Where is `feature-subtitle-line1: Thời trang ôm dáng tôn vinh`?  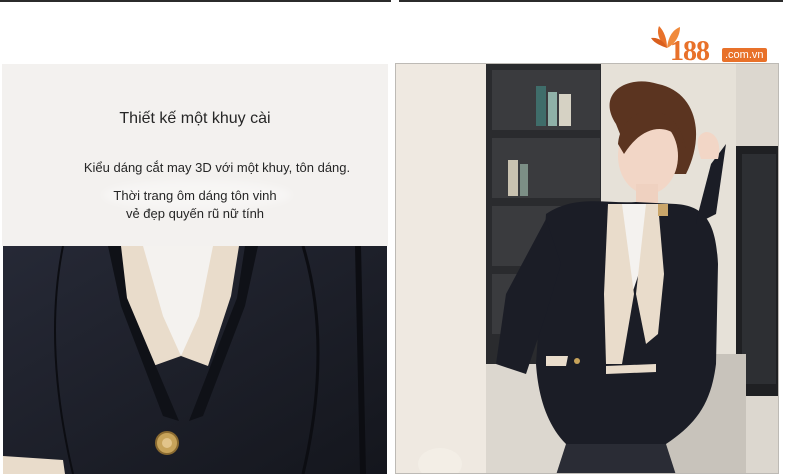 feature-subtitle-line1: Thời trang ôm dáng tôn vinh is located at coordinates (195, 195).